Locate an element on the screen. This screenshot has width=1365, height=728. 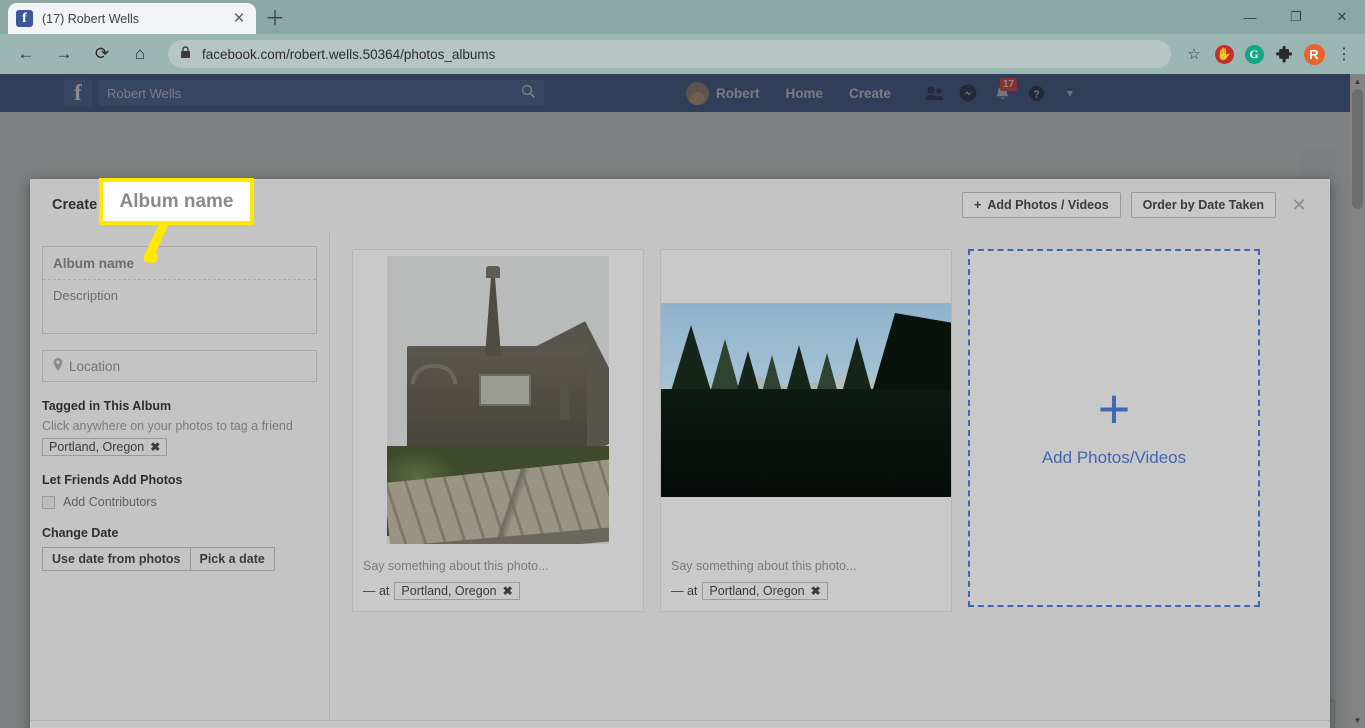
album-text-fields: Album name Description is located at coordinates (179, 290).